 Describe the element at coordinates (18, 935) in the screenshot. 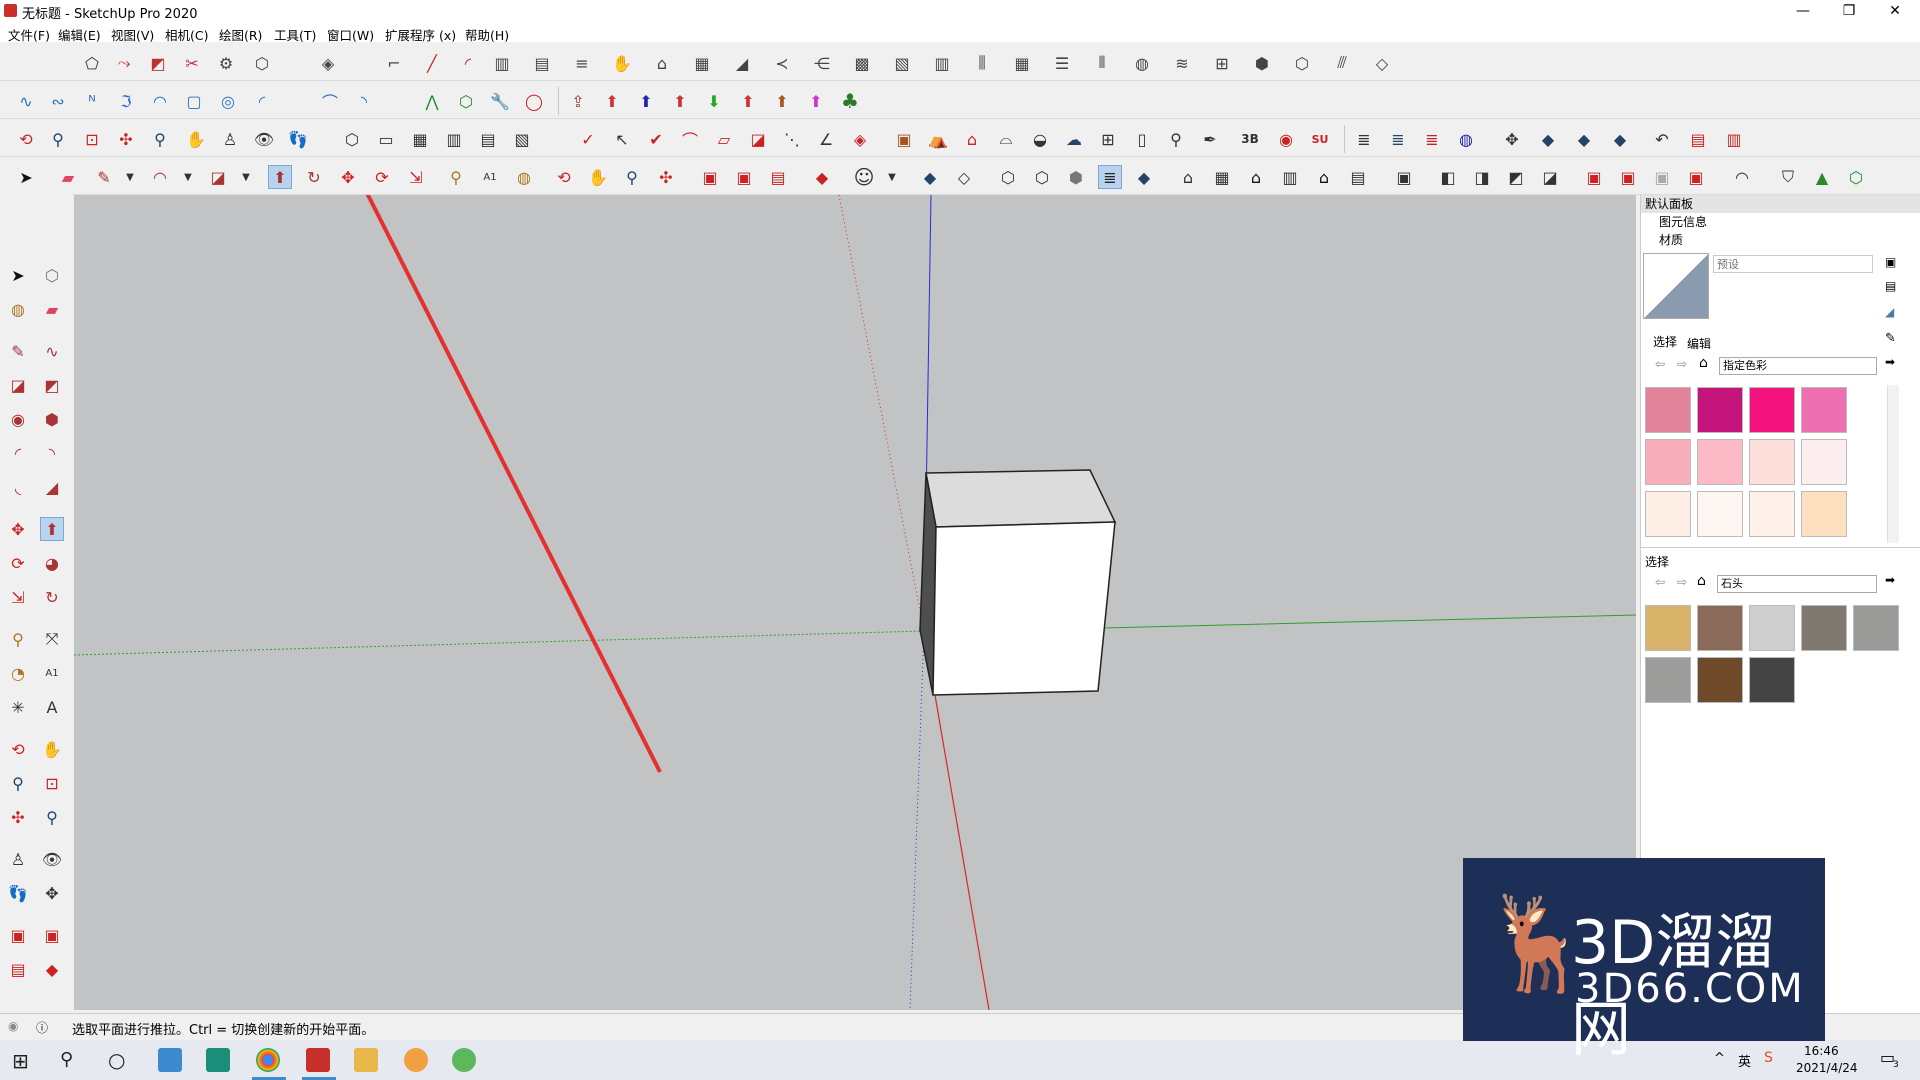

I see `warehouse-left-icon: ▣` at that location.